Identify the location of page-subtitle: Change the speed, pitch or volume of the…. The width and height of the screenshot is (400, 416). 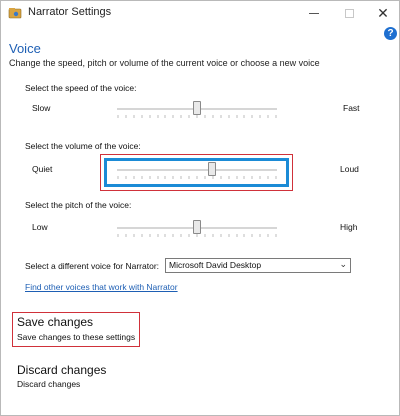
(164, 63).